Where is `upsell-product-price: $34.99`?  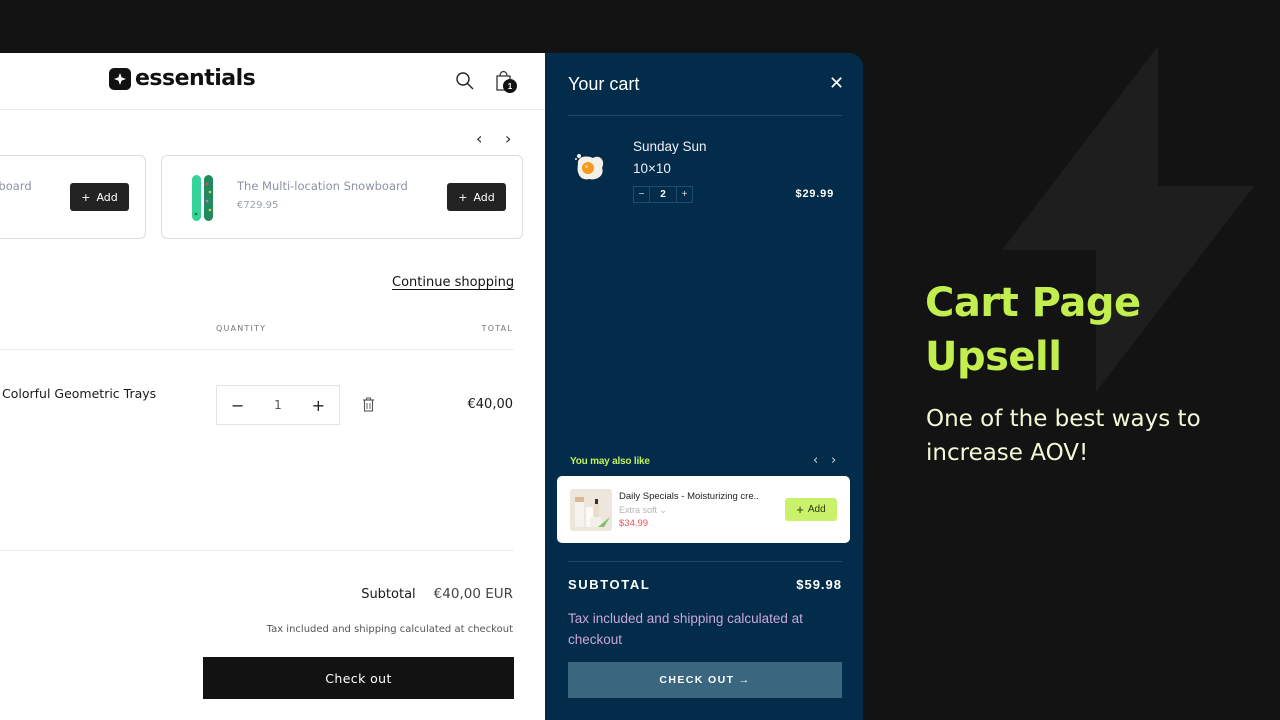
upsell-product-price: $34.99 is located at coordinates (634, 523).